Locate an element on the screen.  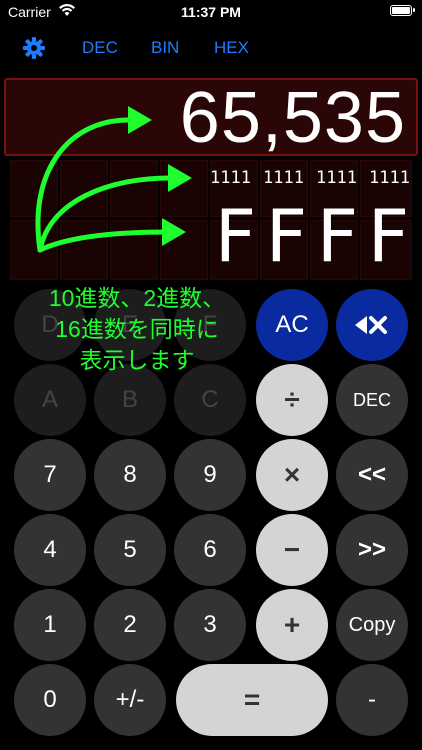
backspace-button is located at coordinates (372, 325).